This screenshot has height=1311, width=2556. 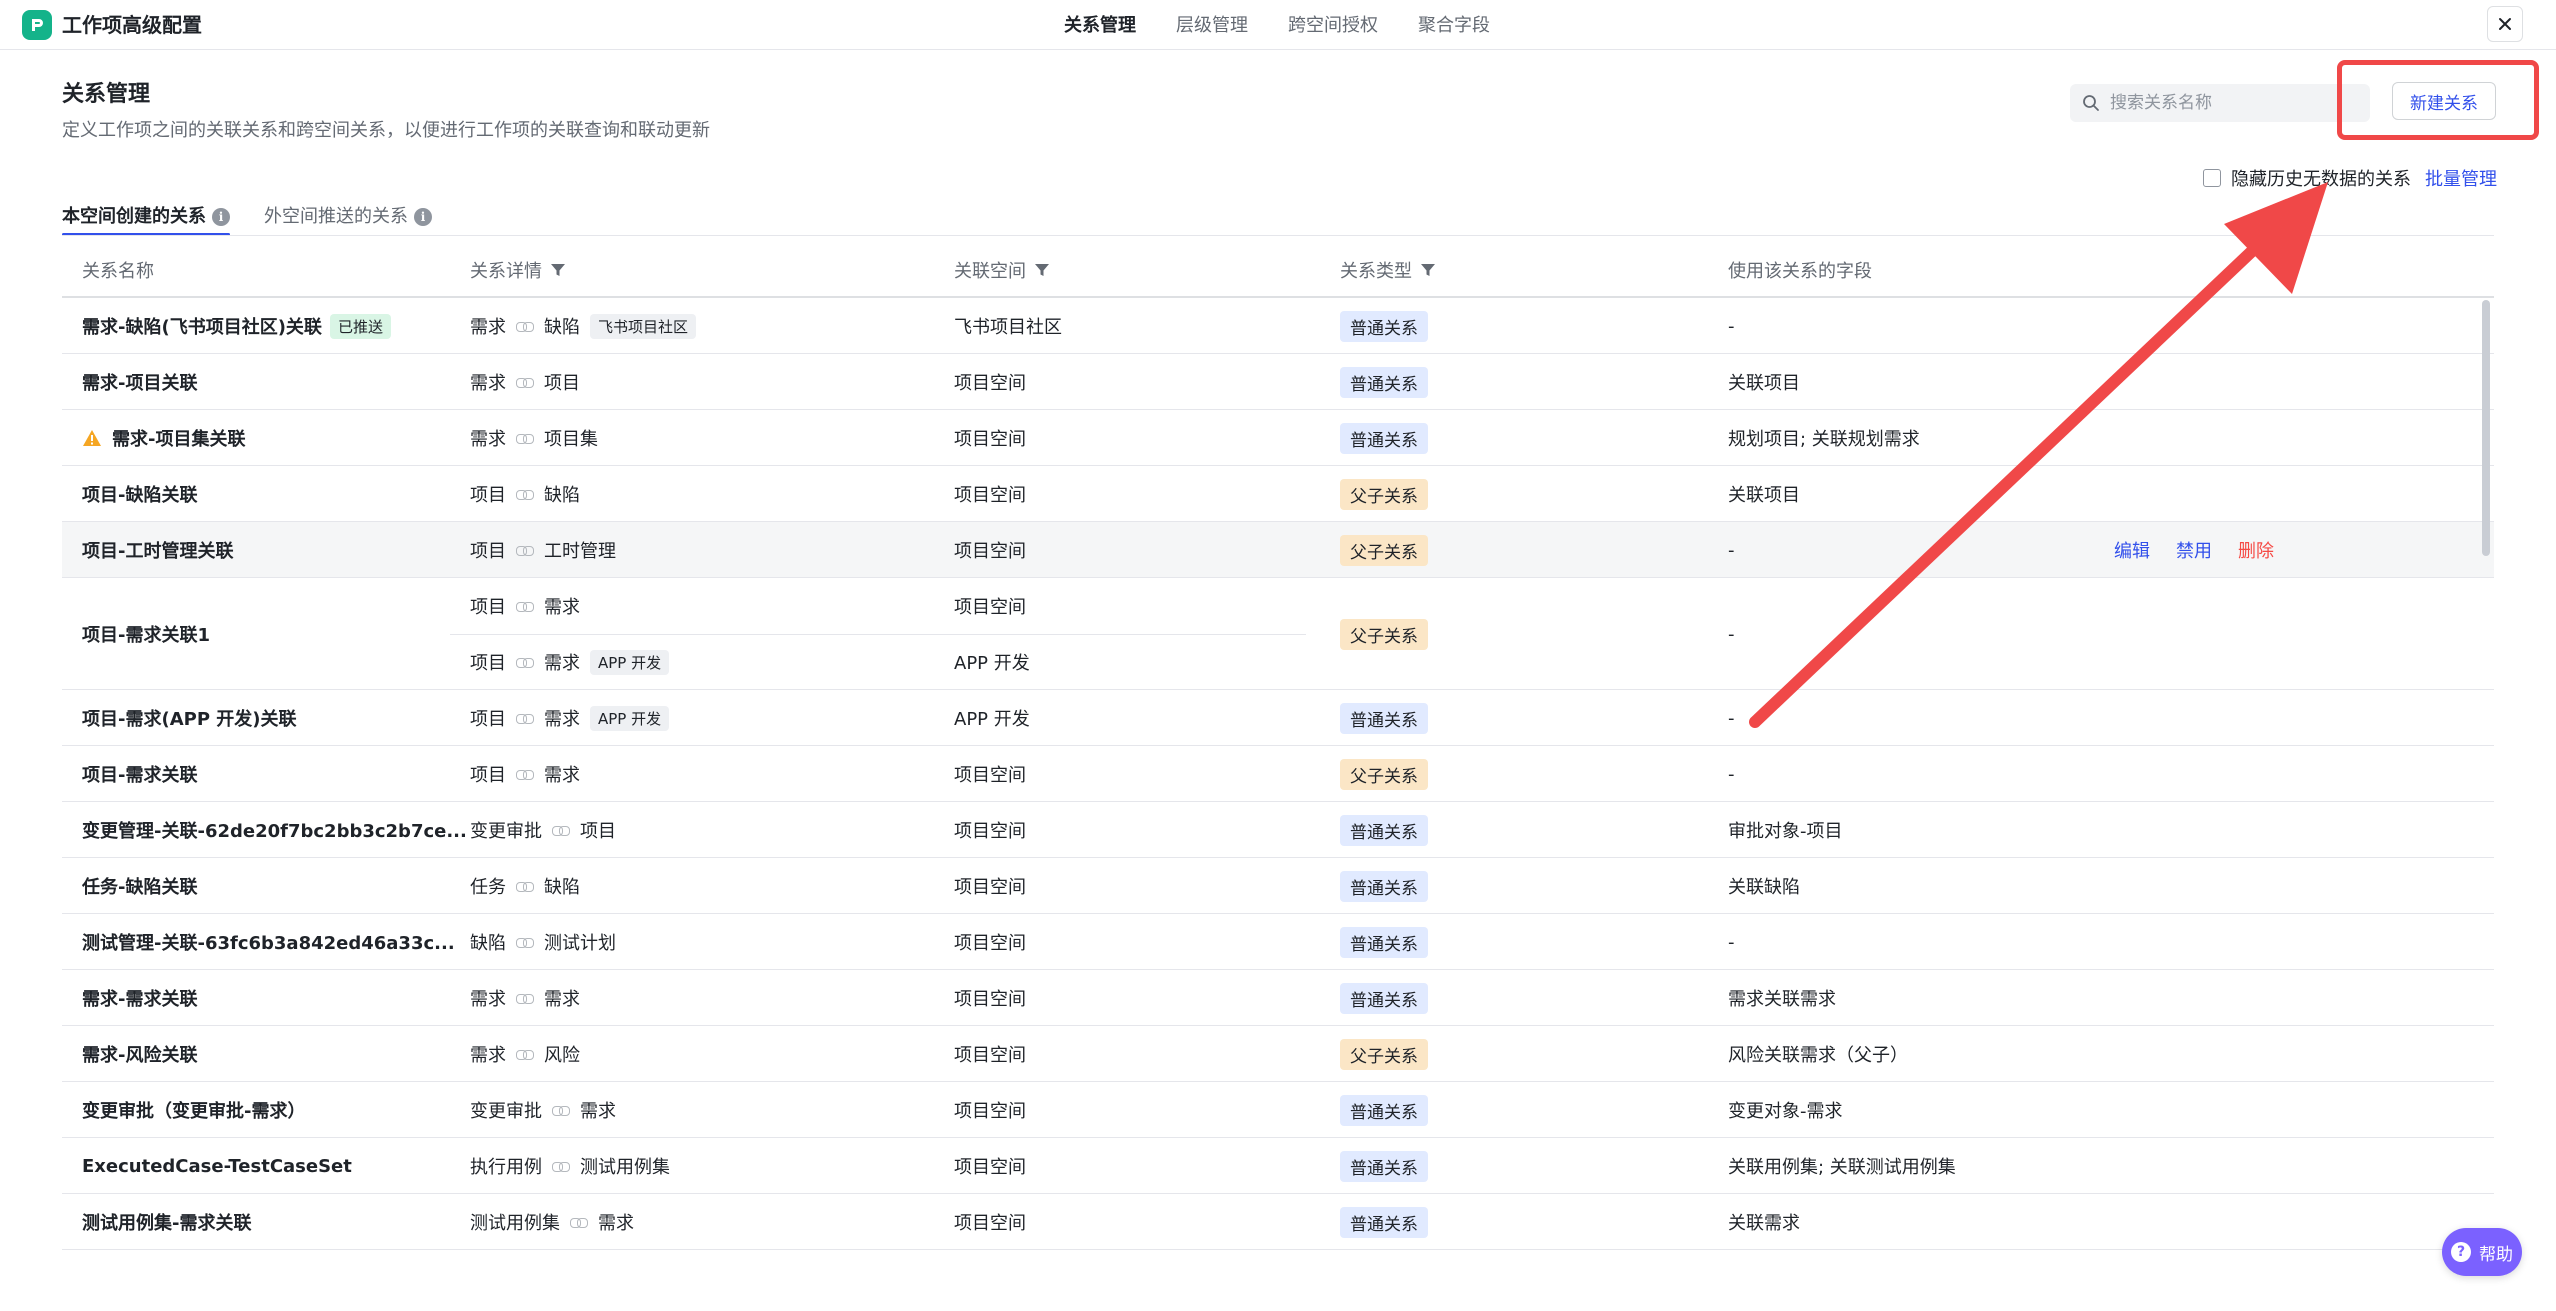 What do you see at coordinates (2256, 550) in the screenshot?
I see `delete-button: 删除` at bounding box center [2256, 550].